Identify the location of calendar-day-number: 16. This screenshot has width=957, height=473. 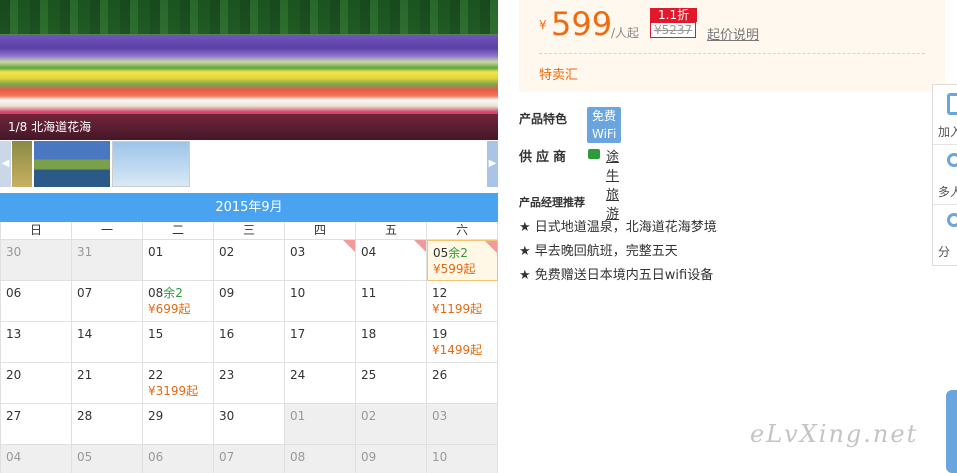
(227, 334).